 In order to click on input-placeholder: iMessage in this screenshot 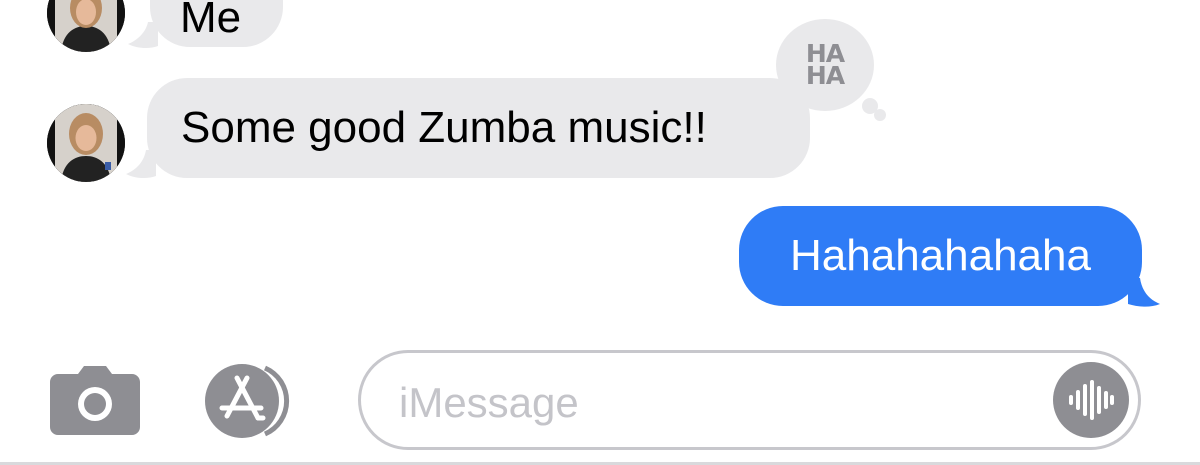, I will do `click(489, 402)`.